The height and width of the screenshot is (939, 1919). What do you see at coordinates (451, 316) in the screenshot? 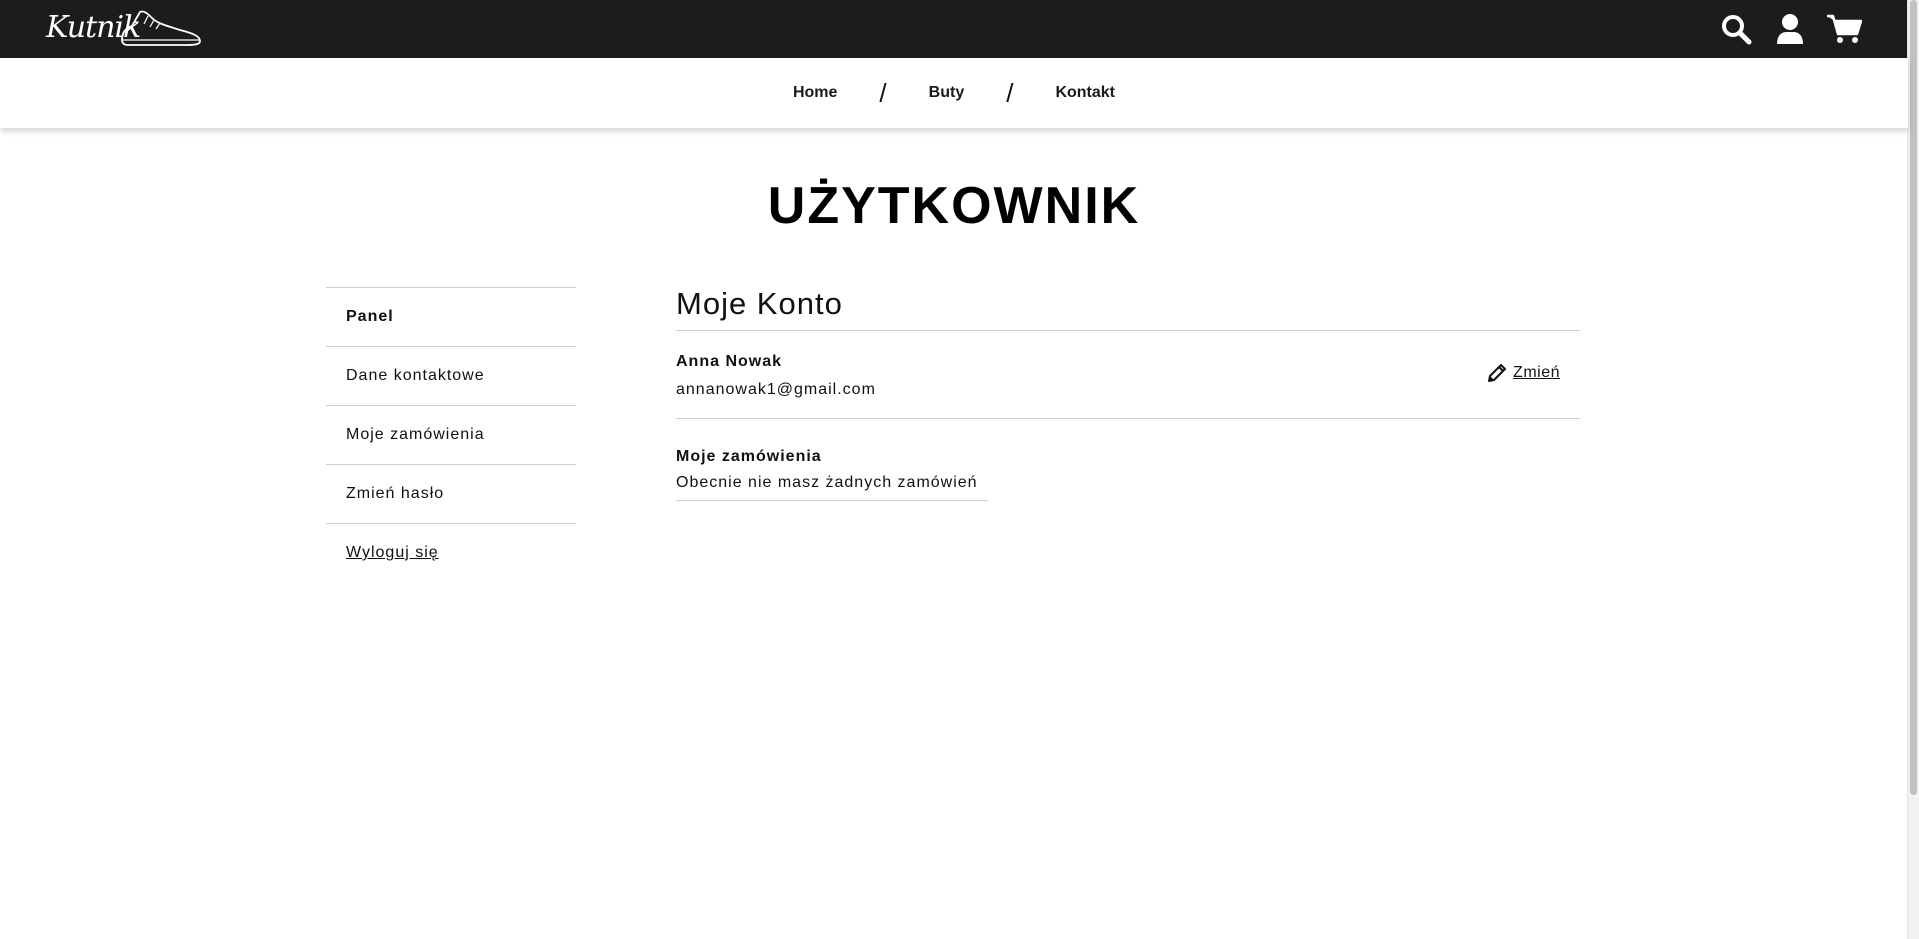
I see `sidebar-item-panel: Panel` at bounding box center [451, 316].